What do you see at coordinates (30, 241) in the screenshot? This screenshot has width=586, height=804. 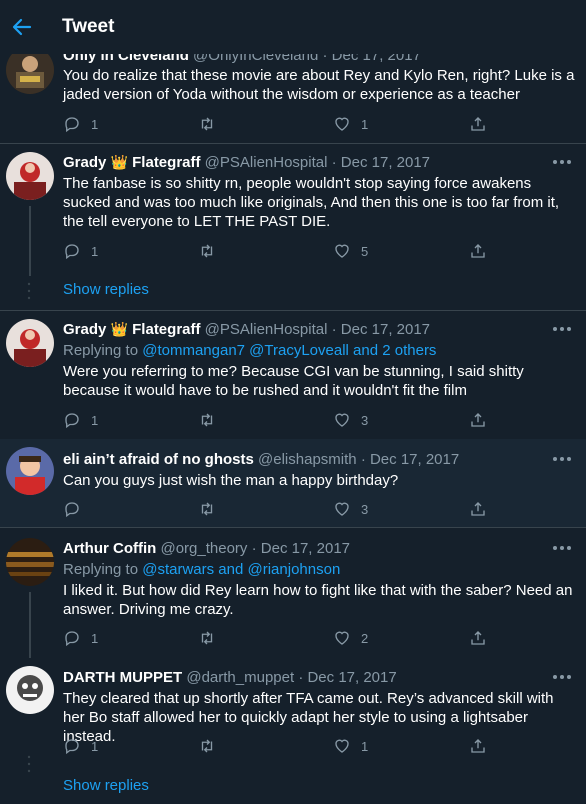 I see `thread-line` at bounding box center [30, 241].